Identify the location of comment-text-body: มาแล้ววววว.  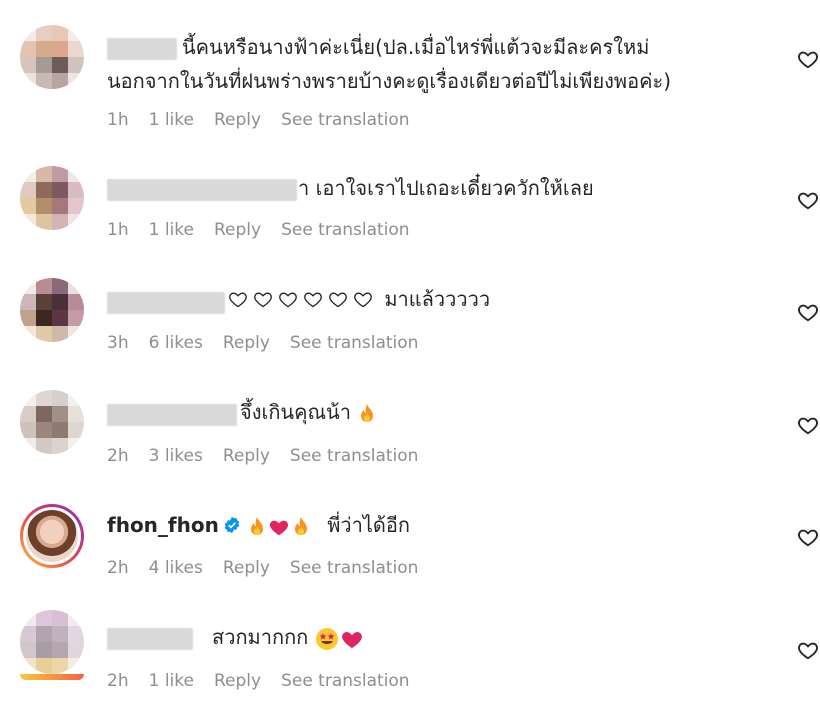
(437, 299).